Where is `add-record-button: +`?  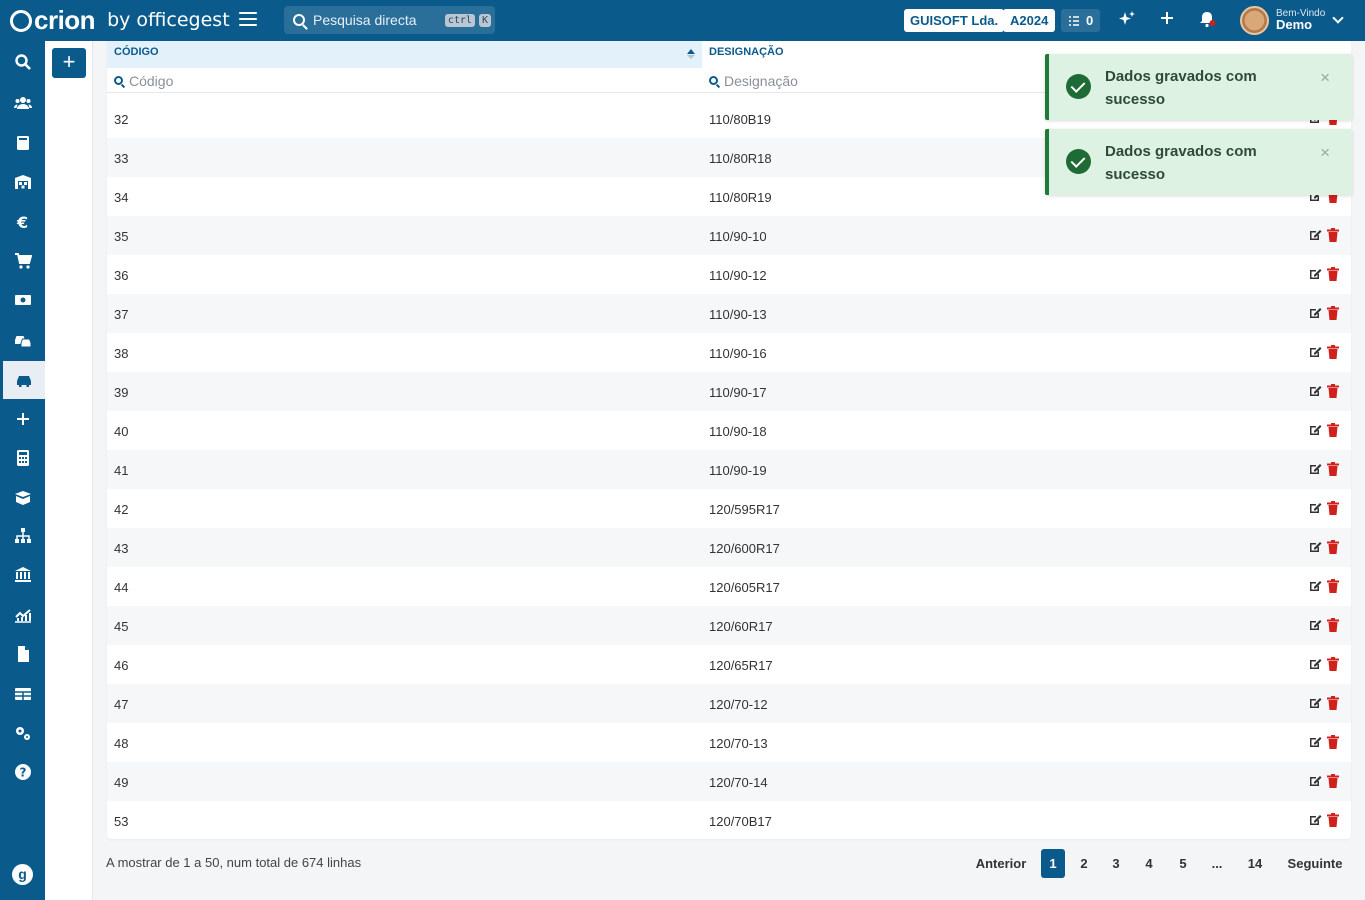 add-record-button: + is located at coordinates (69, 63).